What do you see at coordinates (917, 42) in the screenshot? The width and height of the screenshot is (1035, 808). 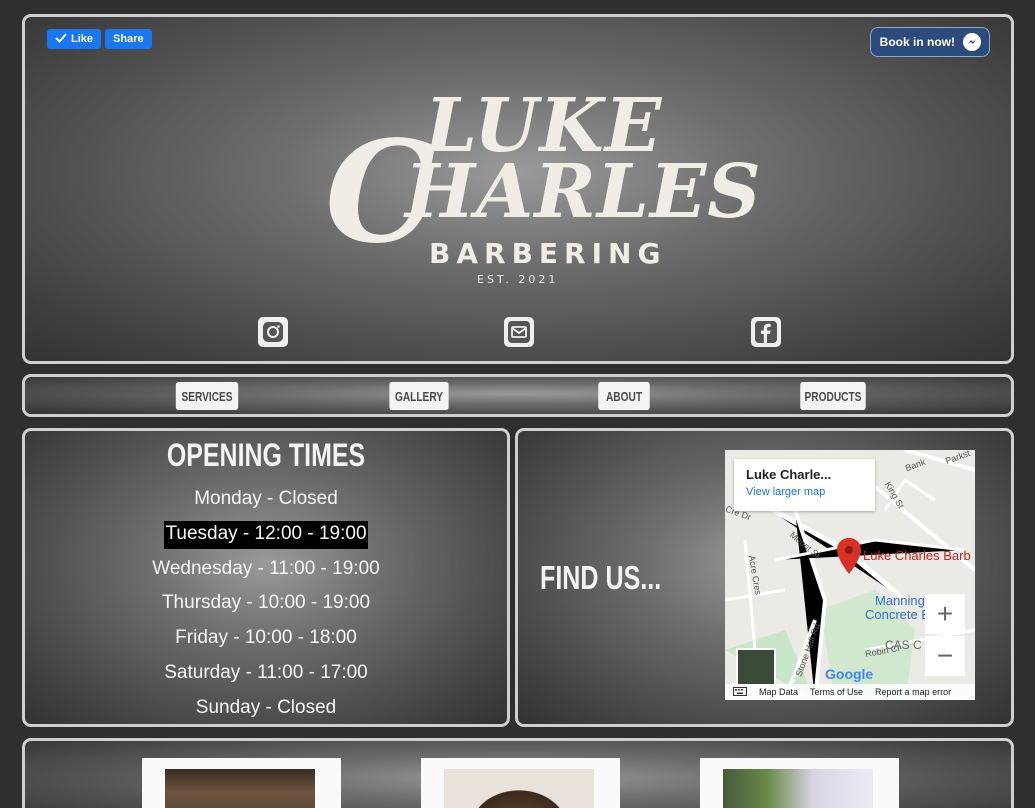 I see `book-button-label: Book in now!` at bounding box center [917, 42].